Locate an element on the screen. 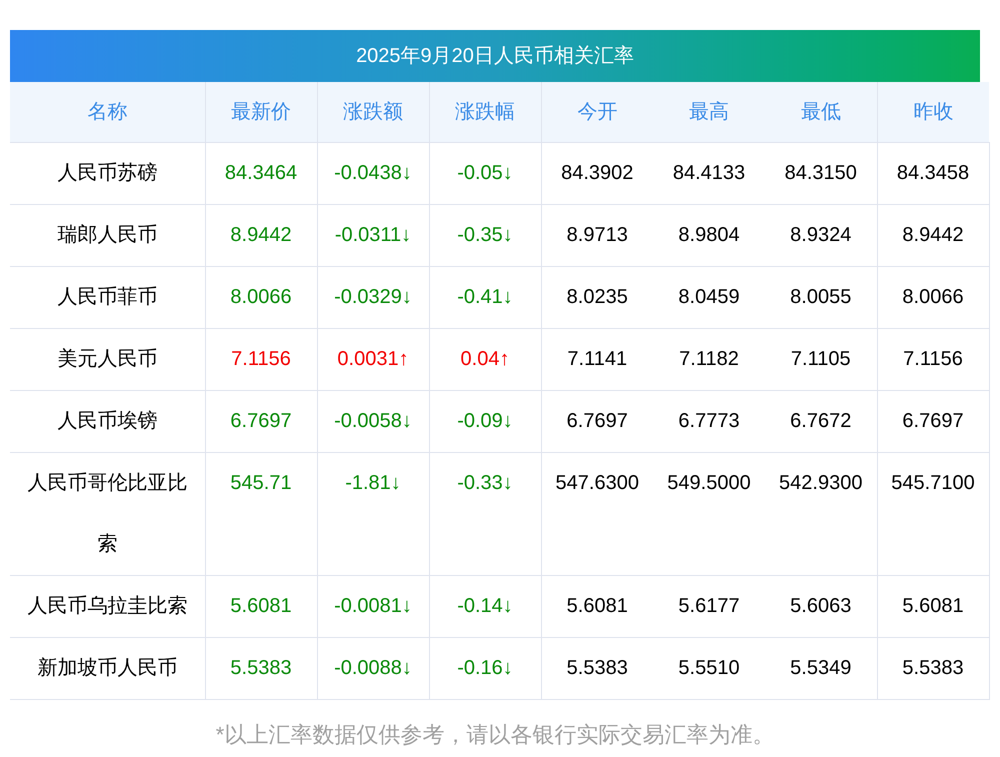 The height and width of the screenshot is (757, 1000). rate-cell: -0.0058↓ is located at coordinates (373, 421).